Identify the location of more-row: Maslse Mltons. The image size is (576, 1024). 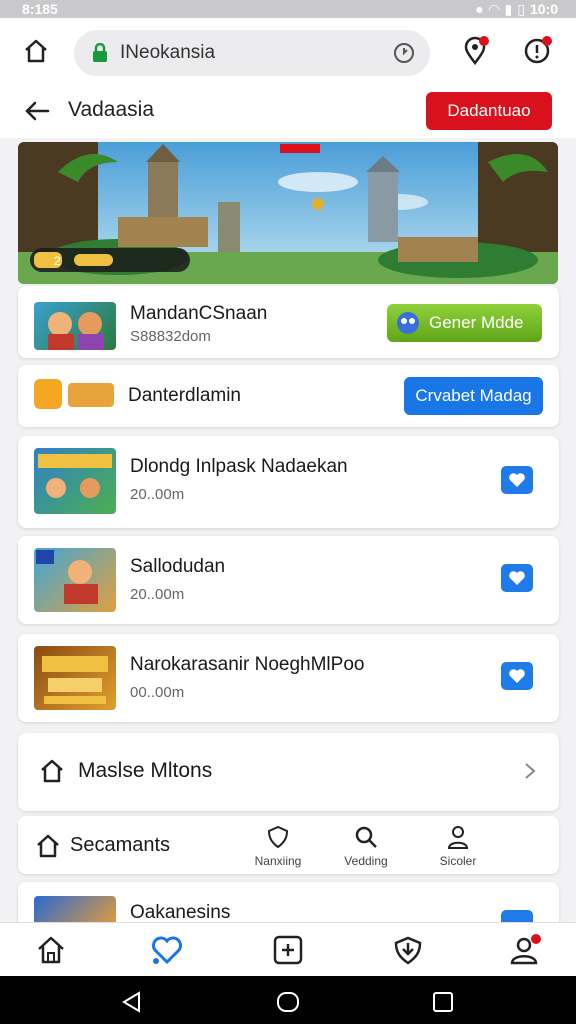
(288, 772).